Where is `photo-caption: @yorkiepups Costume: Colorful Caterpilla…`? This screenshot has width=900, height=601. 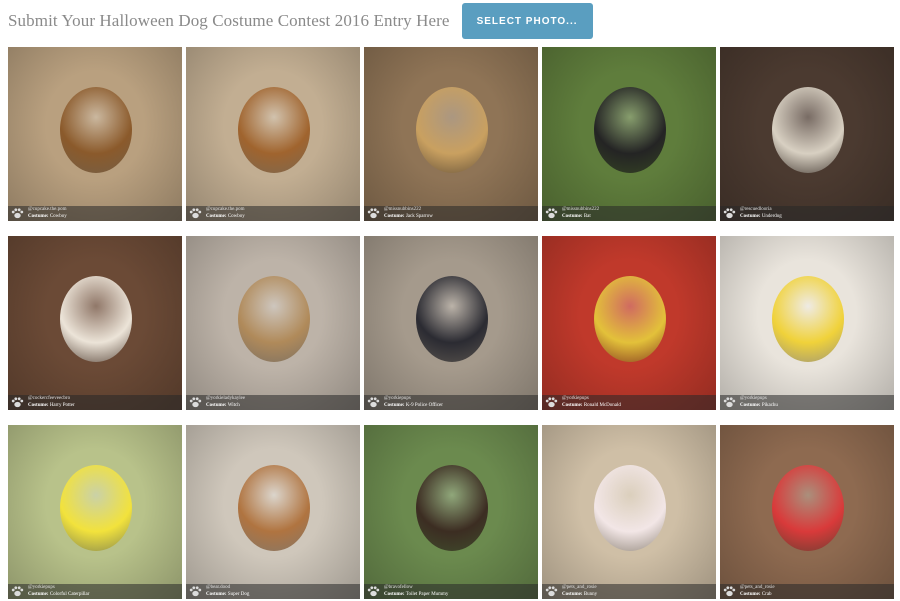
photo-caption: @yorkiepups Costume: Colorful Caterpilla… is located at coordinates (95, 591).